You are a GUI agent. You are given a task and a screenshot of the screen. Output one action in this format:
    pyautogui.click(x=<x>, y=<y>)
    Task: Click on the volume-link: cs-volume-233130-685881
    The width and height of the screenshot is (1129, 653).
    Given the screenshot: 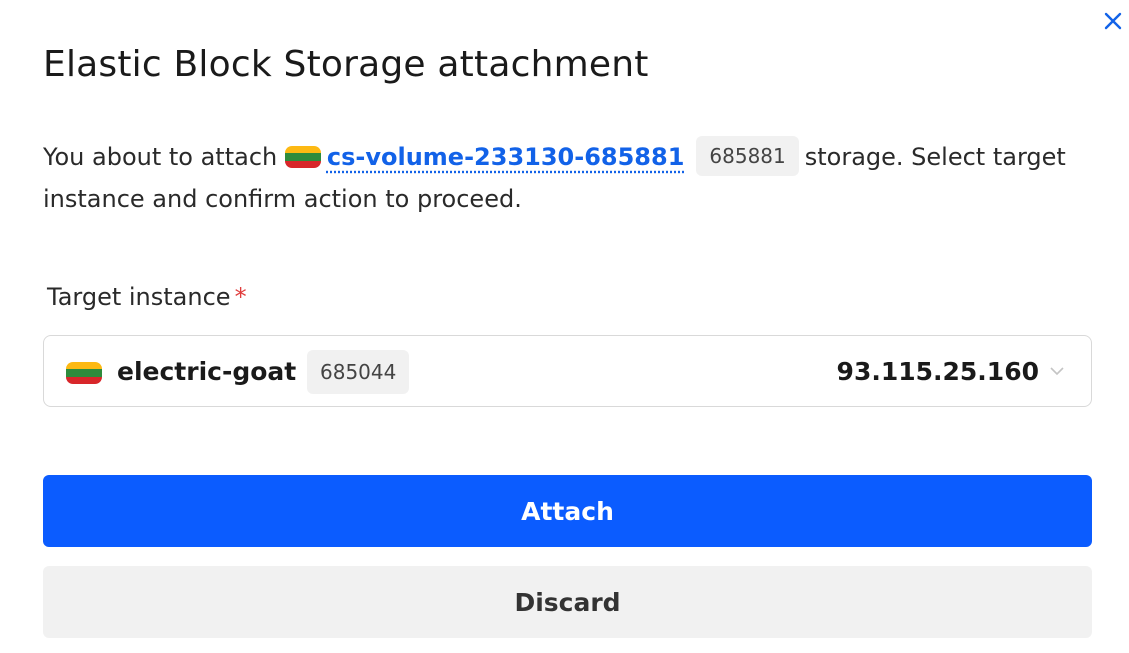 What is the action you would take?
    pyautogui.click(x=506, y=157)
    